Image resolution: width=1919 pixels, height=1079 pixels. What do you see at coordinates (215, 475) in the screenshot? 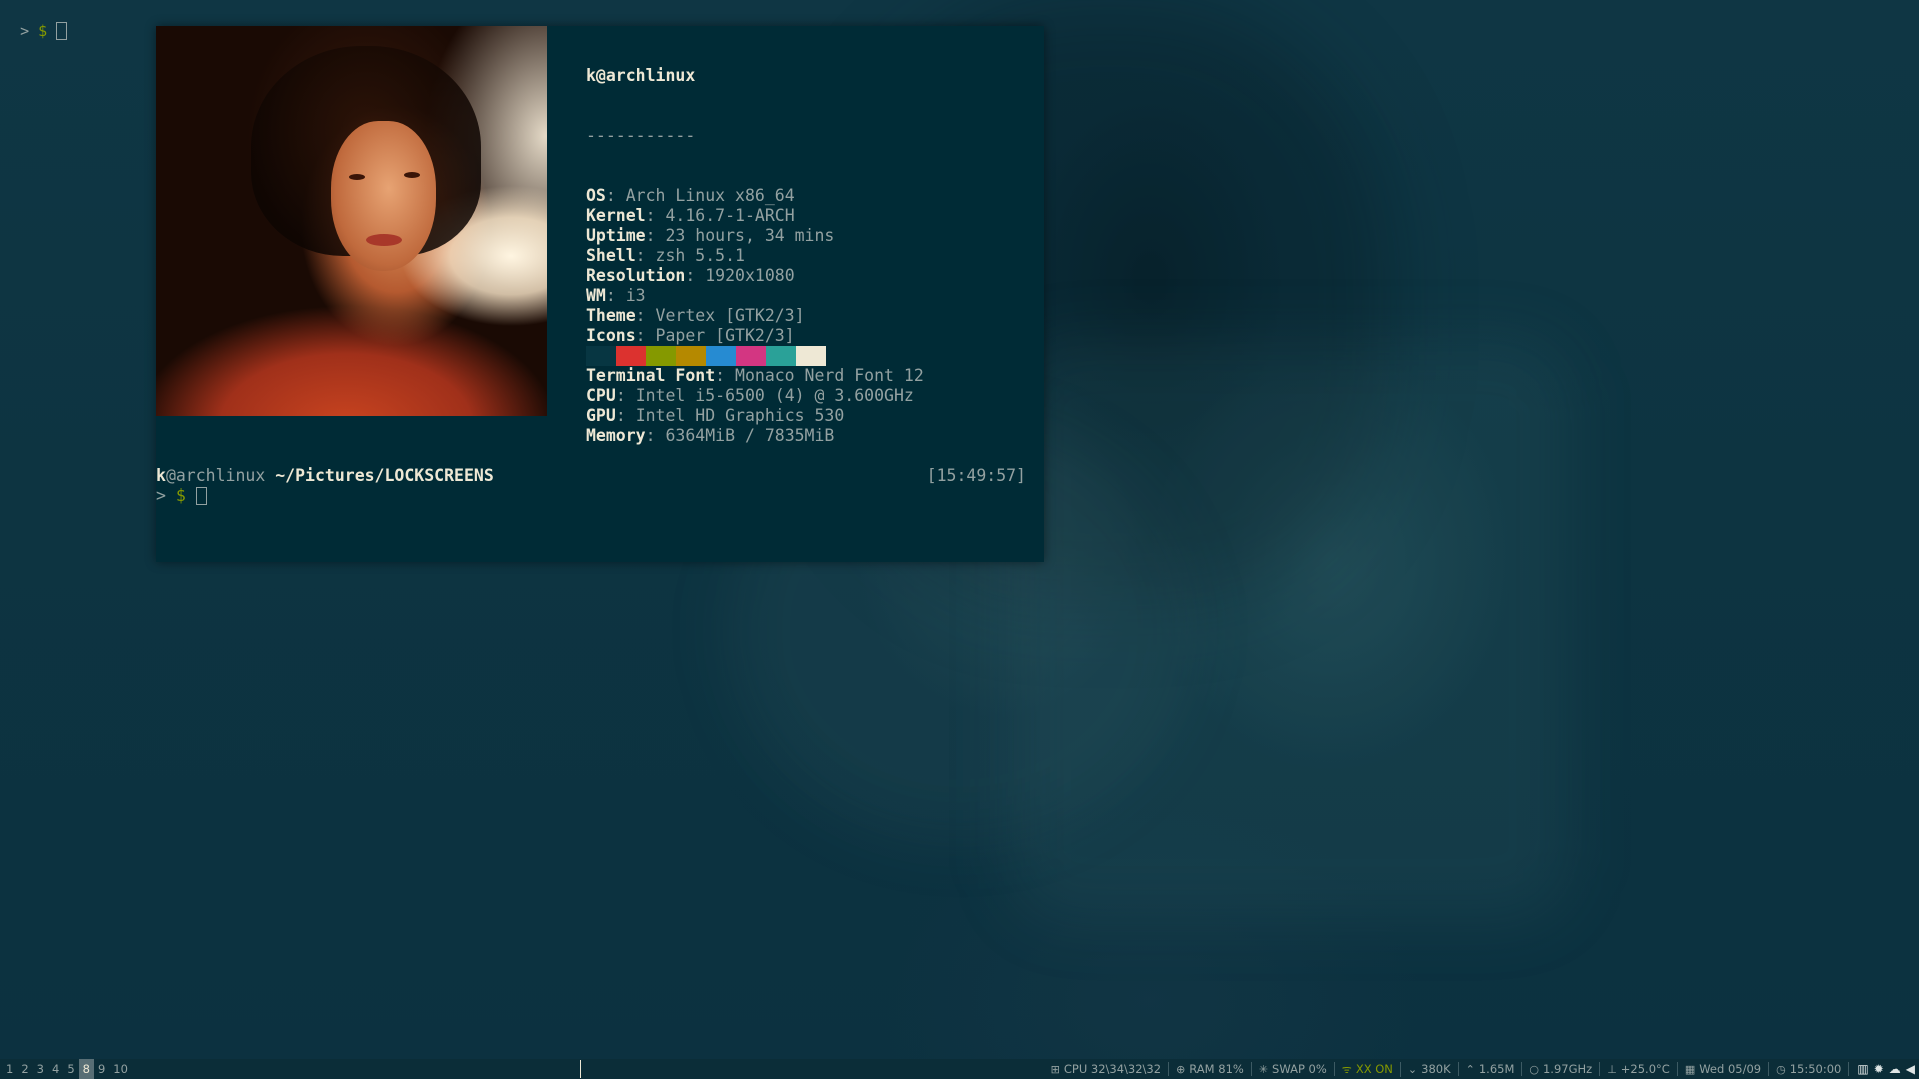
I see `prompt-user-host: @archlinux` at bounding box center [215, 475].